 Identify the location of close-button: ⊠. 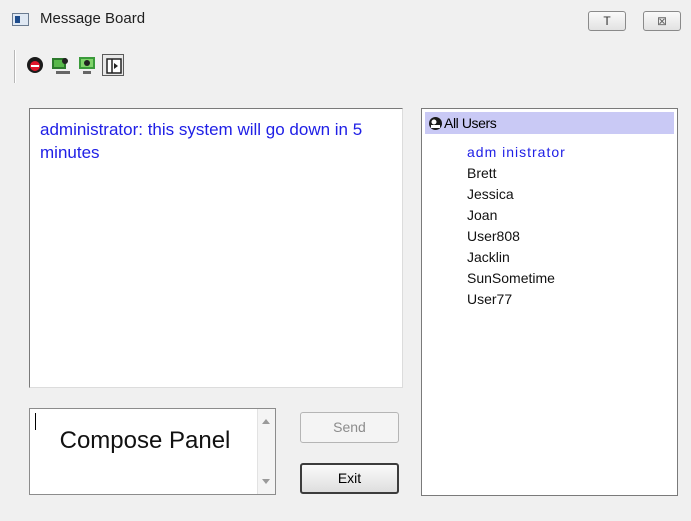
(662, 21).